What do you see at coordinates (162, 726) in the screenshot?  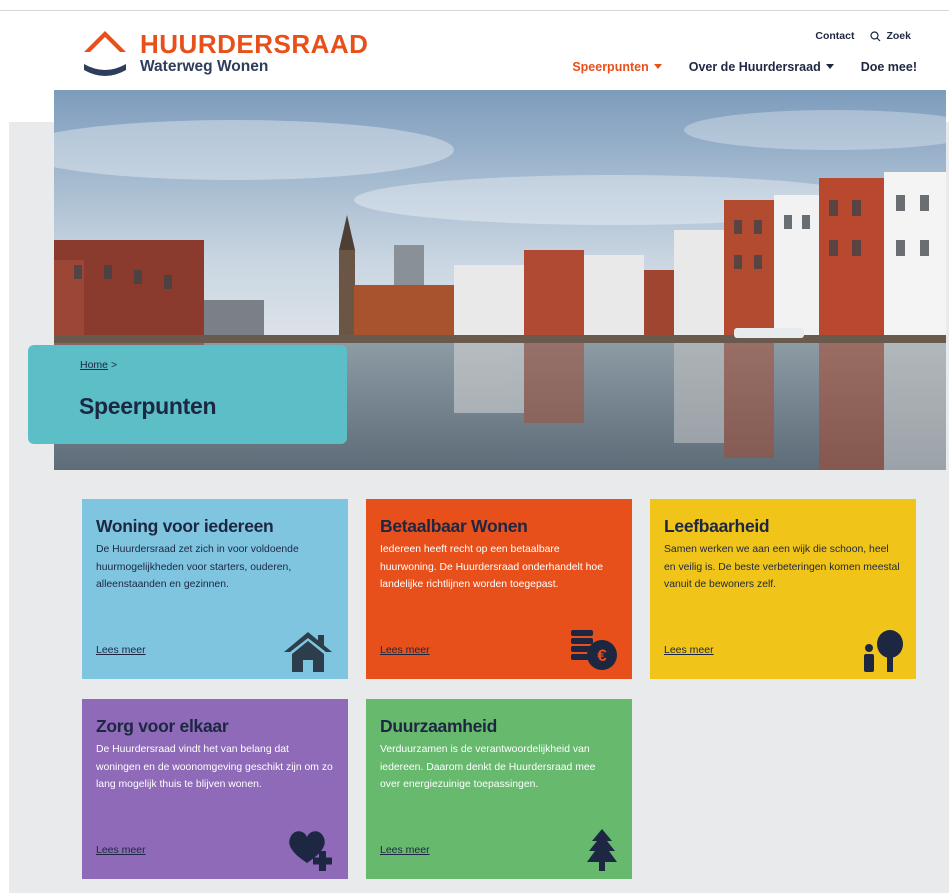 I see `card-title: Zorg voor elkaar` at bounding box center [162, 726].